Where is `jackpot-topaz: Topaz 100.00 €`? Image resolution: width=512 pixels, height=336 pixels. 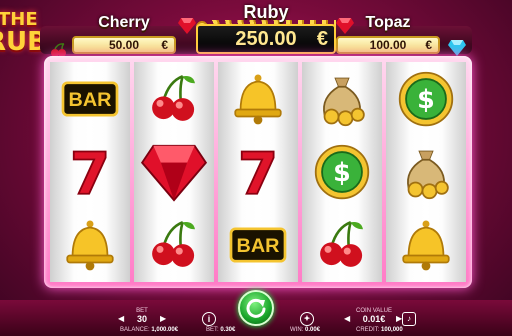
jackpot-topaz: Topaz 100.00 € is located at coordinates (388, 28).